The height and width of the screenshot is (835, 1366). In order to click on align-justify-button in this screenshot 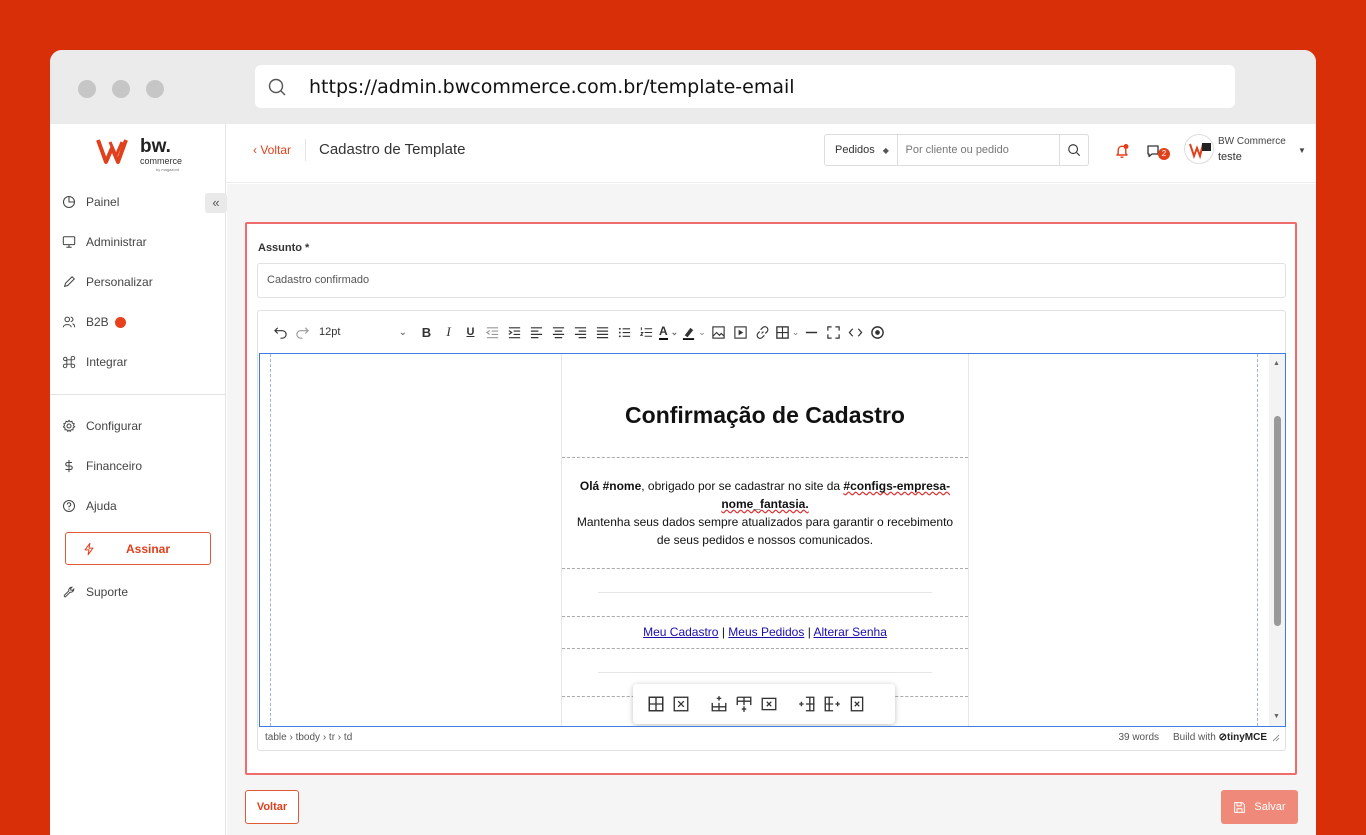, I will do `click(602, 332)`.